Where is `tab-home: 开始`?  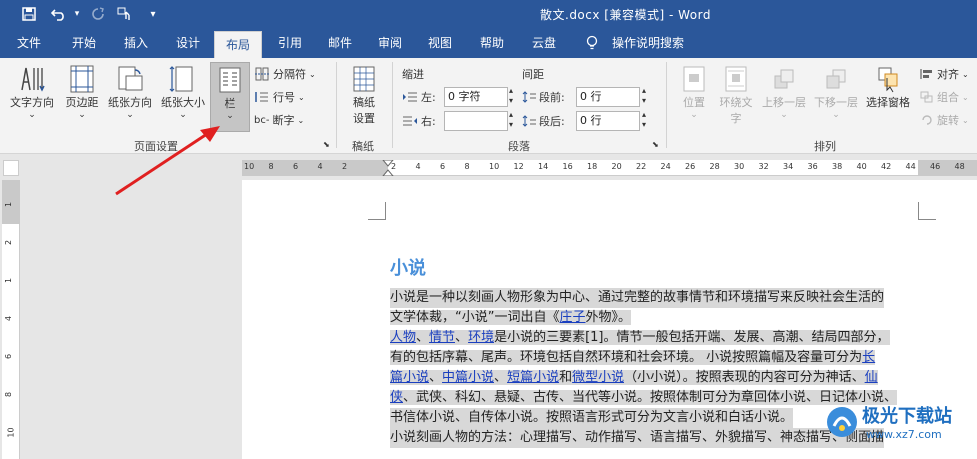 tab-home: 开始 is located at coordinates (84, 43).